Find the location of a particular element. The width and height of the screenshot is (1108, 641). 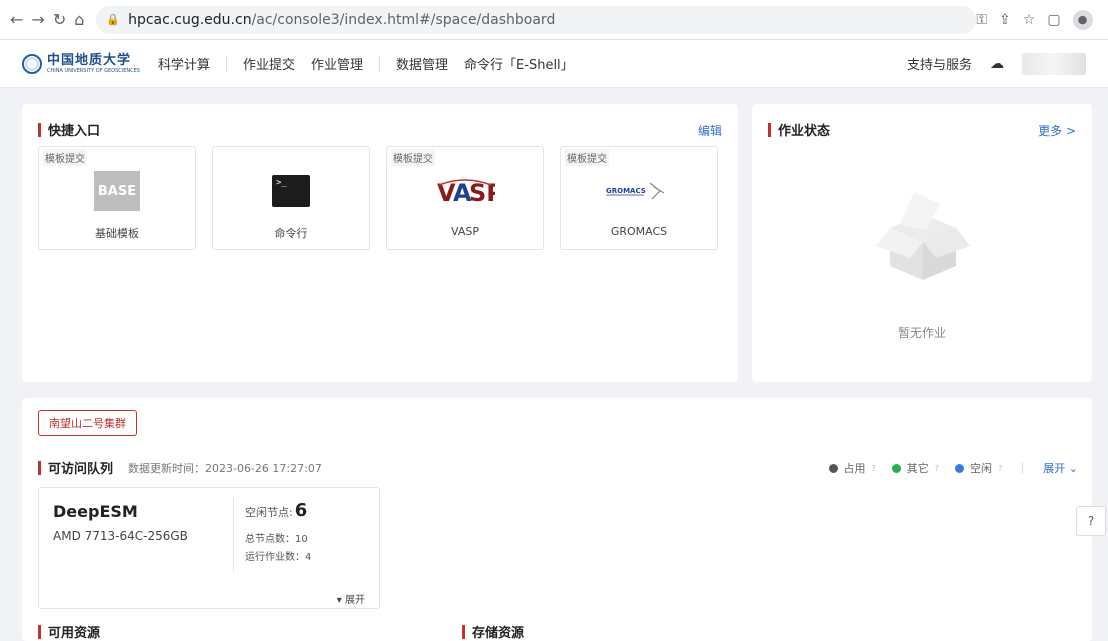

base-template-icon: BASE is located at coordinates (117, 191).